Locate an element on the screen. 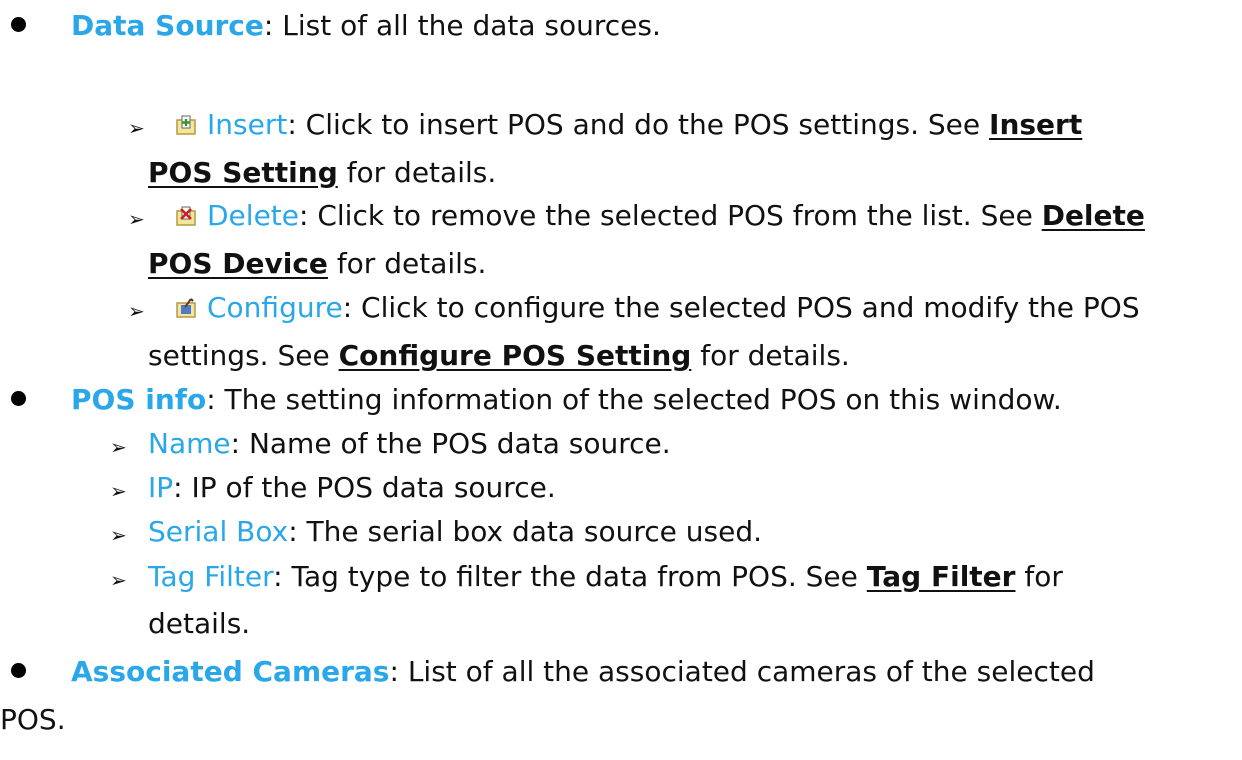 This screenshot has height=760, width=1242. pos-tag-filter-for-text: for is located at coordinates (1039, 576).